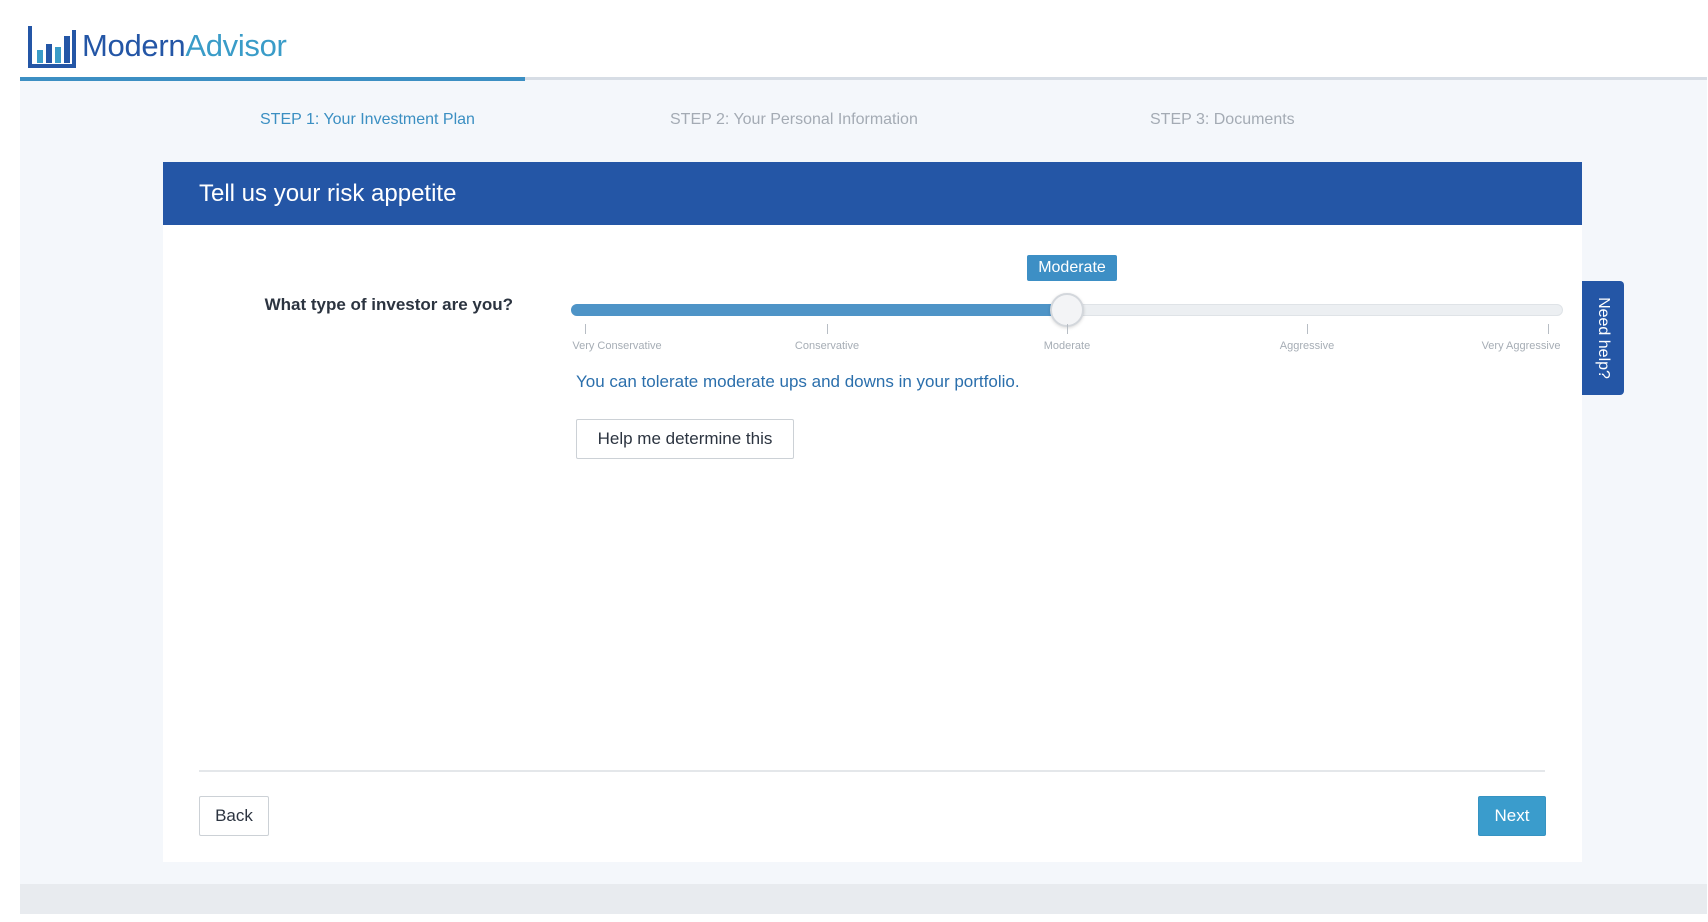 This screenshot has height=922, width=1708. What do you see at coordinates (388, 304) in the screenshot?
I see `question-label: What type of investor are you?` at bounding box center [388, 304].